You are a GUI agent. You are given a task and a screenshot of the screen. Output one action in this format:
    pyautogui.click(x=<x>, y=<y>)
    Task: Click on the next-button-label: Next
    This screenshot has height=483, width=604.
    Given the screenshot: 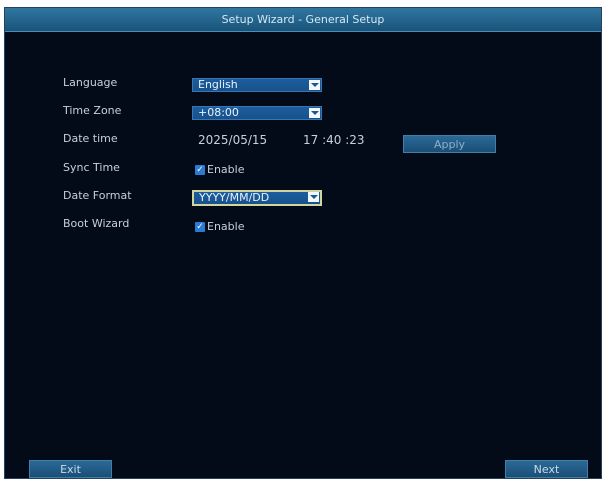 What is the action you would take?
    pyautogui.click(x=546, y=469)
    